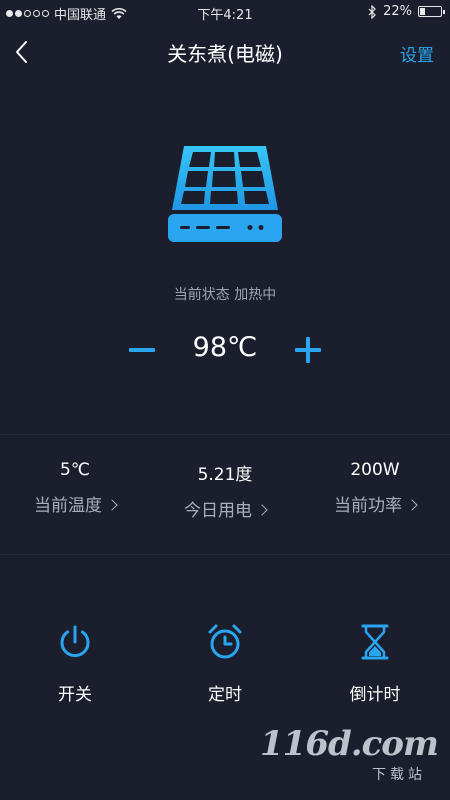  What do you see at coordinates (225, 194) in the screenshot?
I see `induction-cooker-icon` at bounding box center [225, 194].